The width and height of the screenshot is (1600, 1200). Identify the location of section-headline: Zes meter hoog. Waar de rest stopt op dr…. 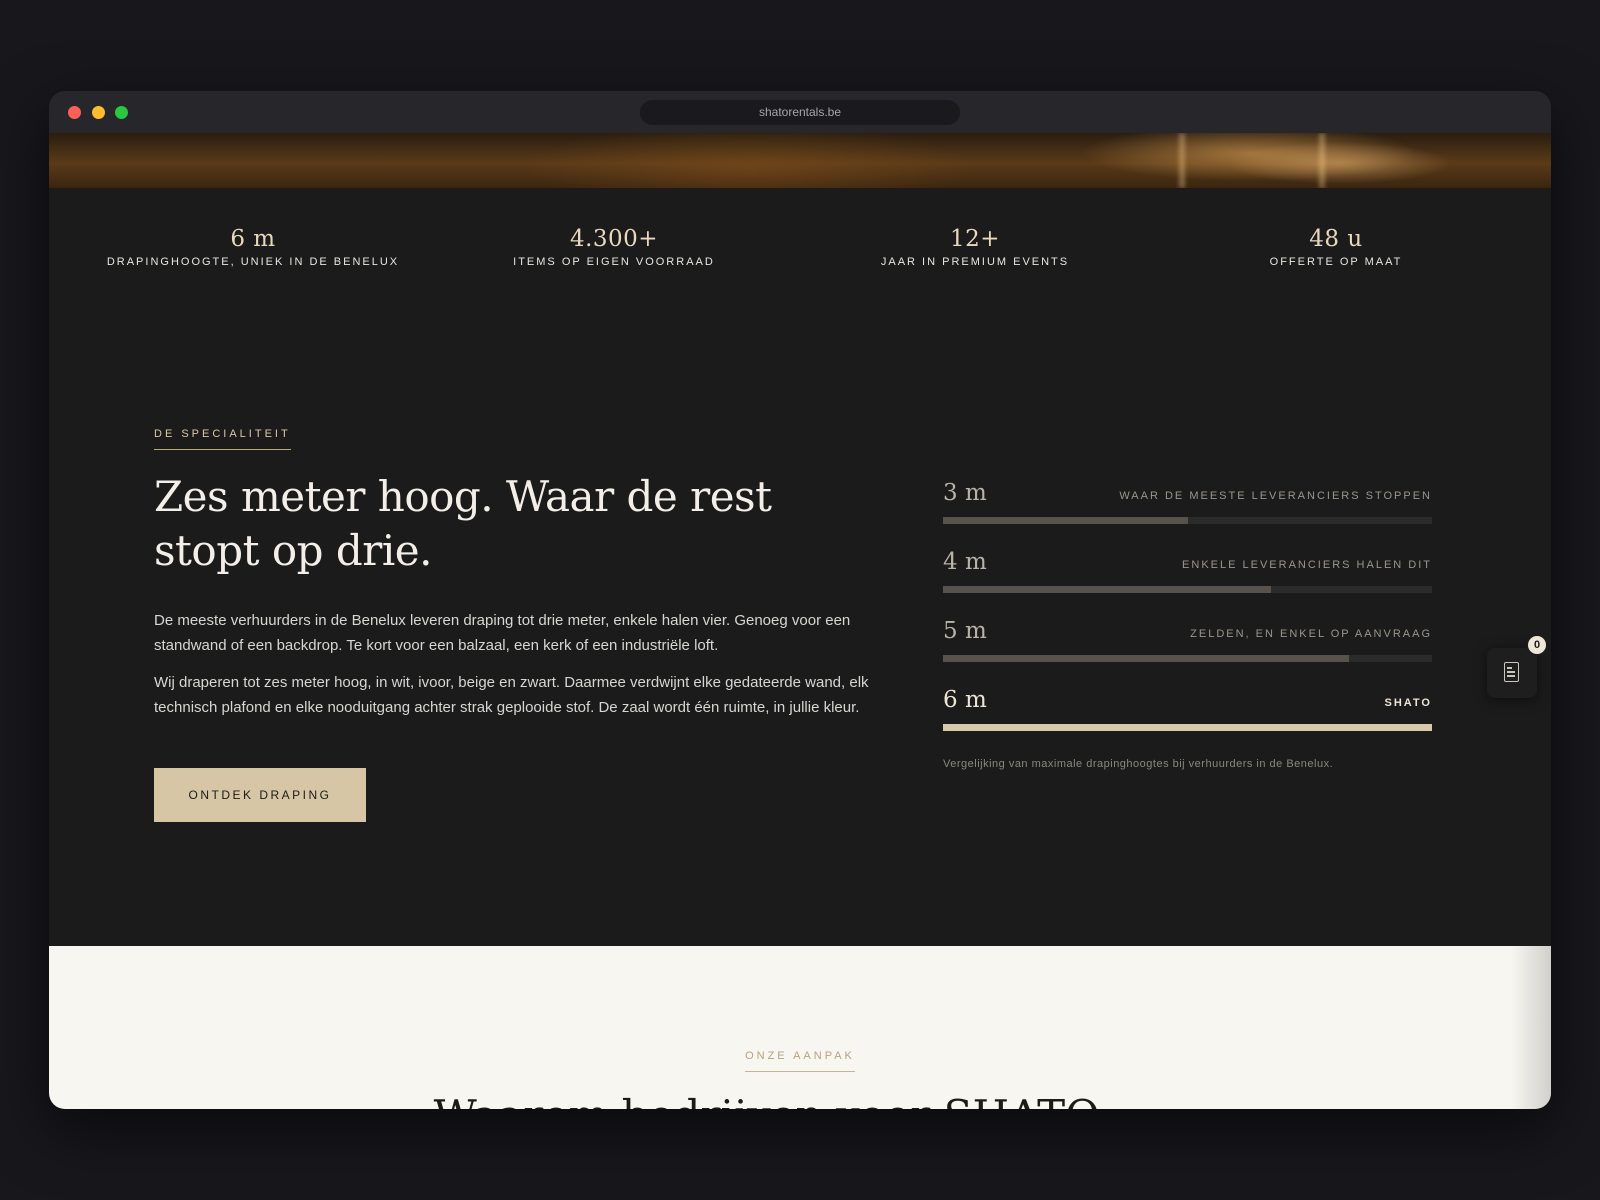
(463, 523).